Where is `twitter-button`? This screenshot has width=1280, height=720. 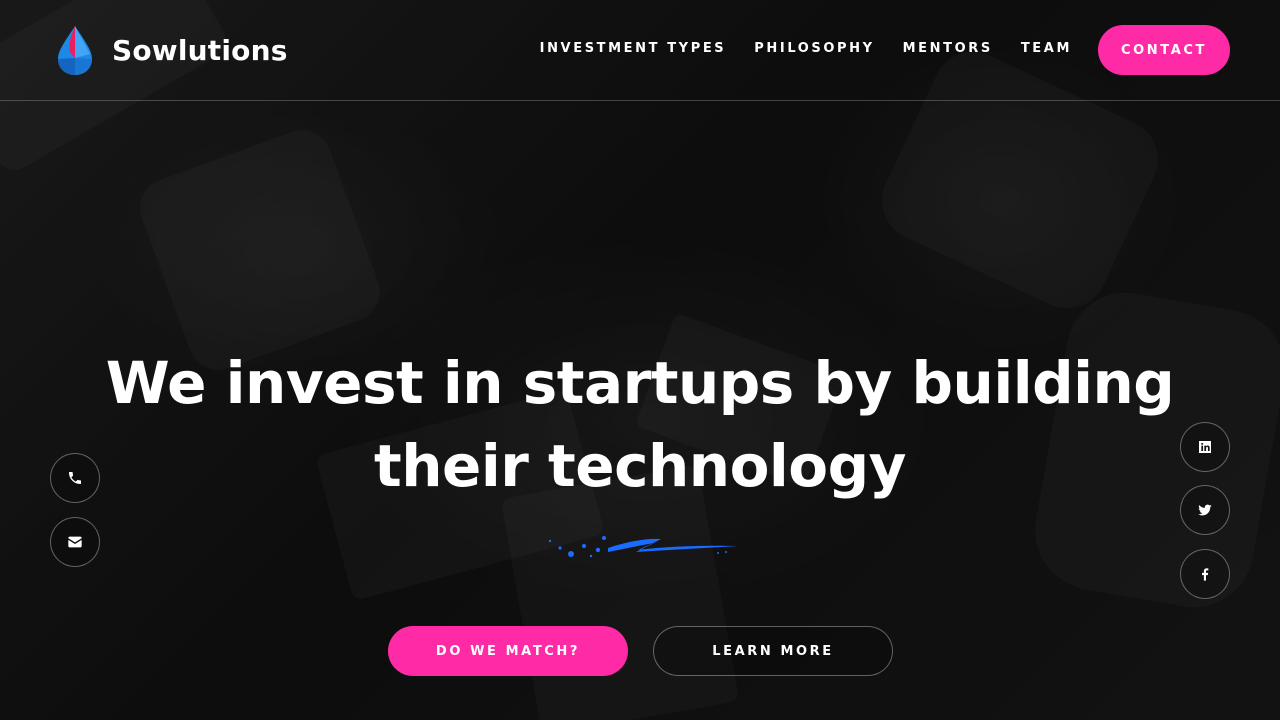 twitter-button is located at coordinates (1205, 510).